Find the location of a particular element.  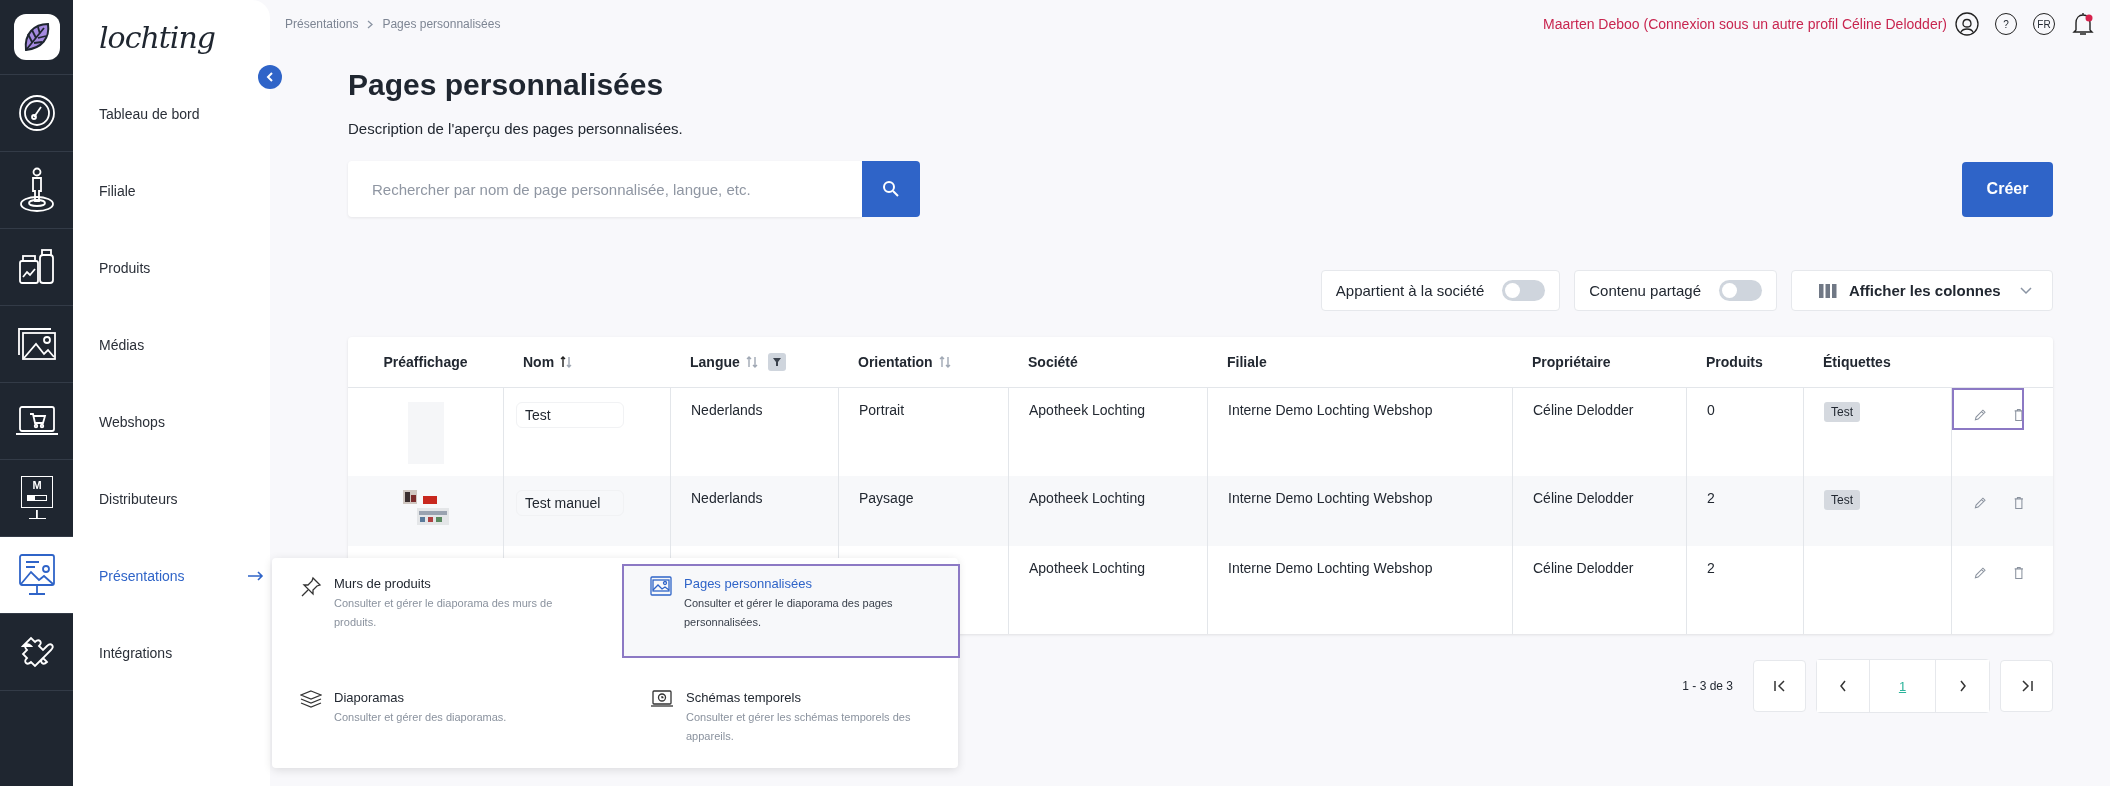

search-button is located at coordinates (891, 189).